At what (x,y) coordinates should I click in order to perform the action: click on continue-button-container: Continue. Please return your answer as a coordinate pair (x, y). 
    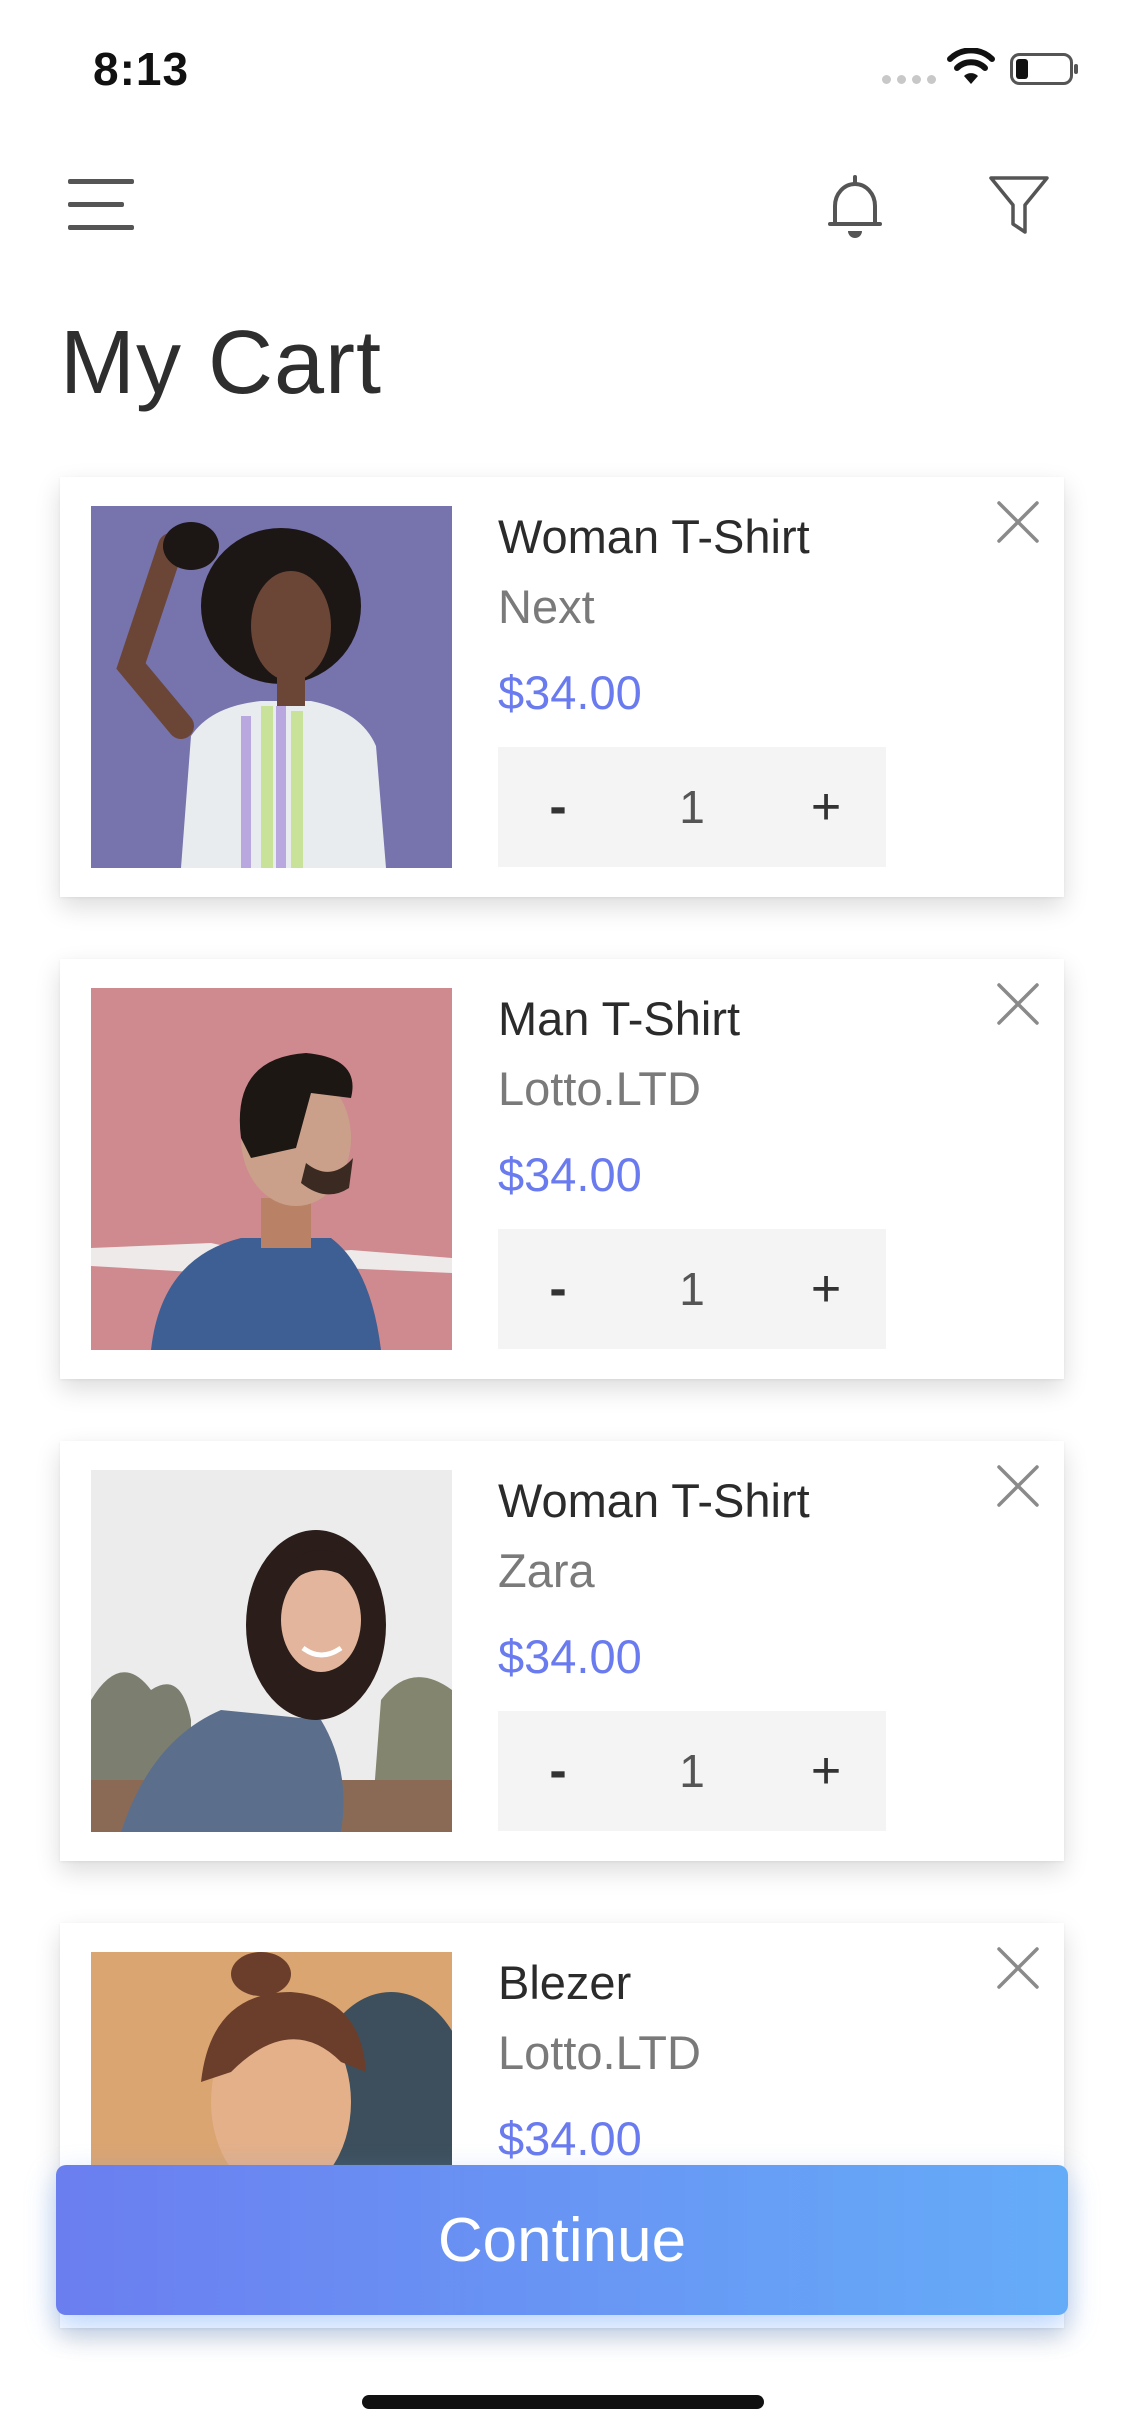
    Looking at the image, I should click on (562, 2240).